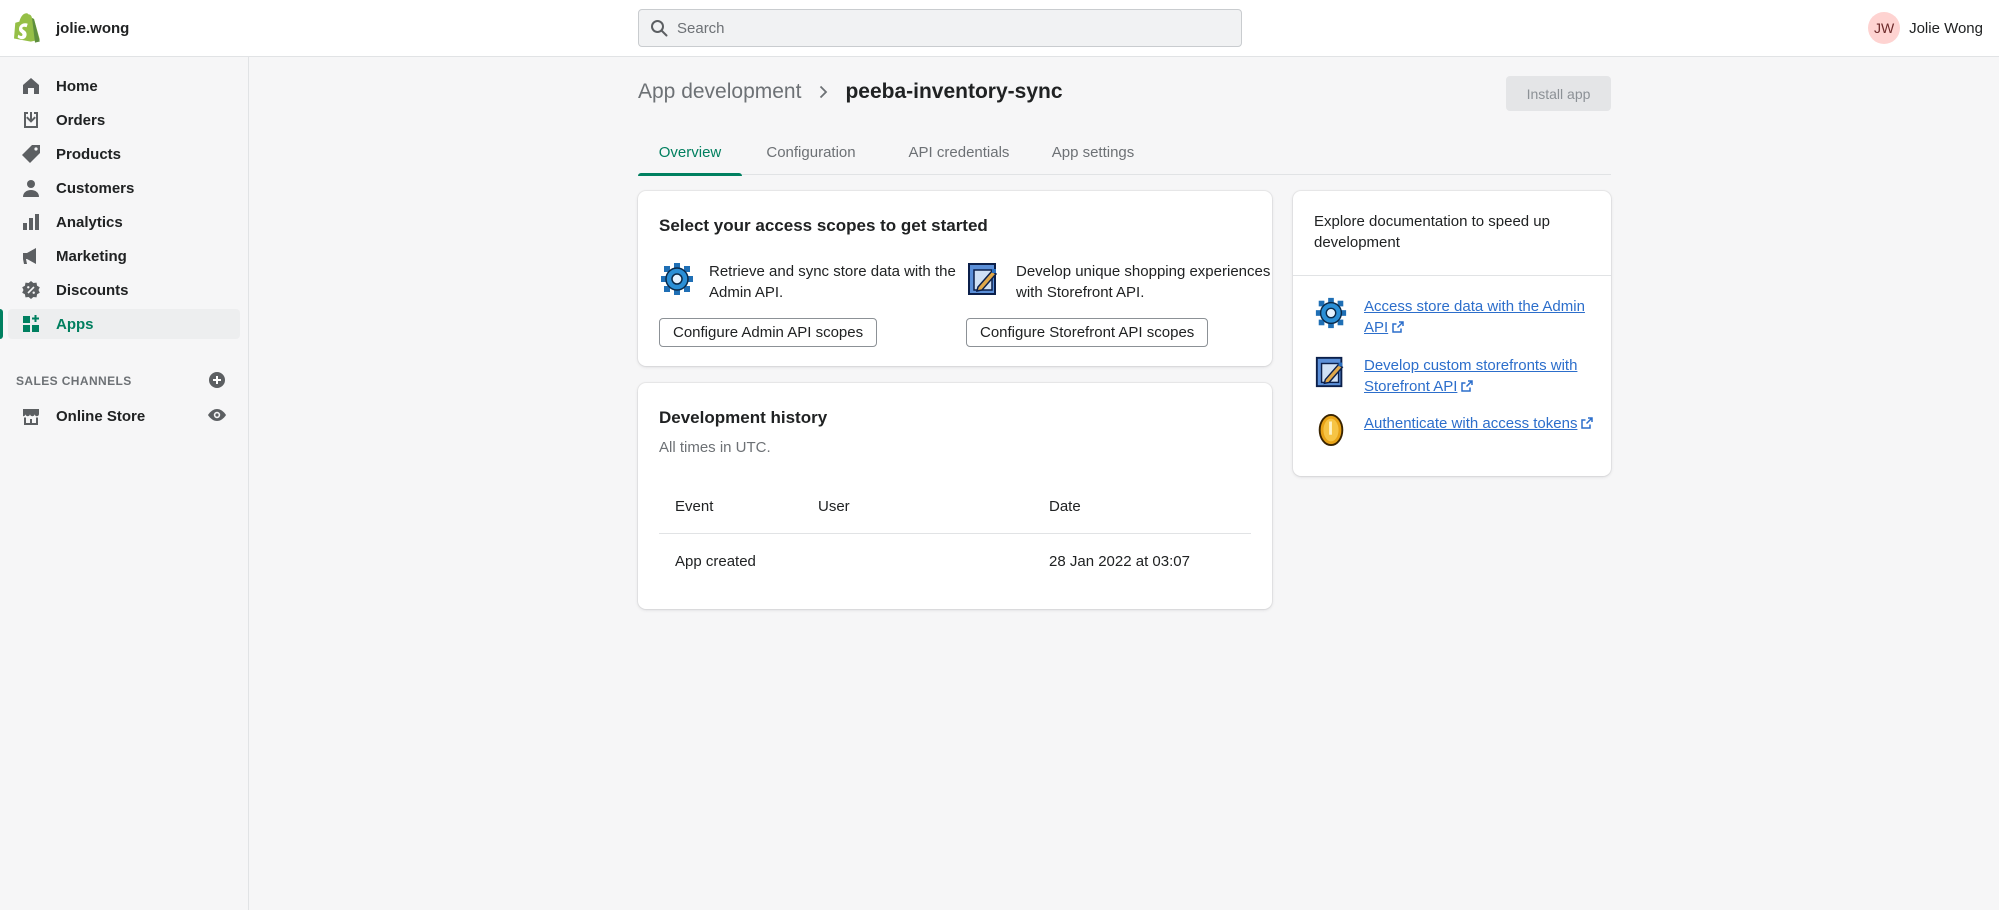  What do you see at coordinates (955, 533) in the screenshot?
I see `table-divider` at bounding box center [955, 533].